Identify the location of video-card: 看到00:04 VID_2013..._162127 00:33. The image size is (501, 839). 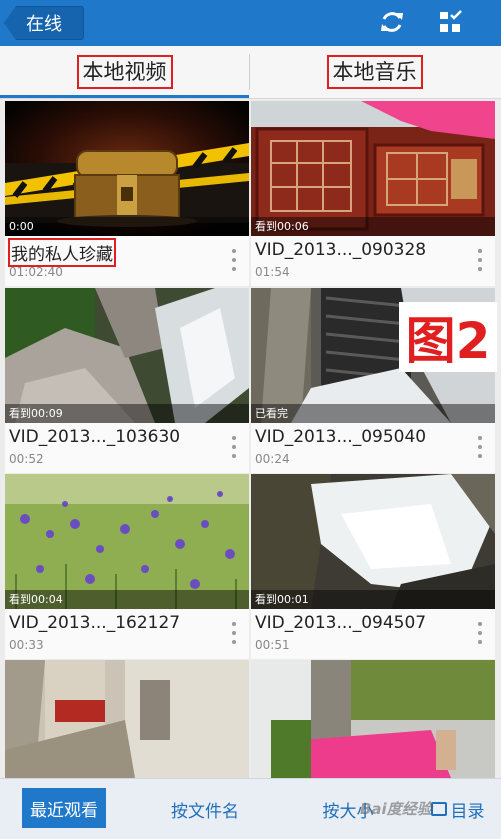
(127, 566).